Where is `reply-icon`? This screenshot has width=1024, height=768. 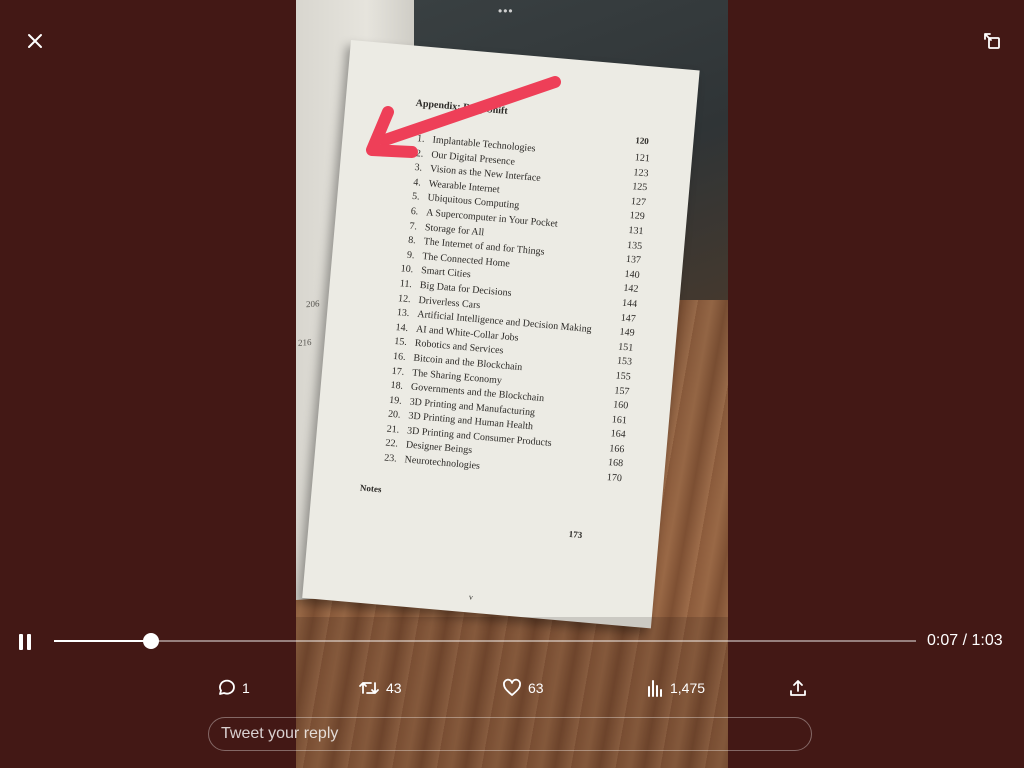 reply-icon is located at coordinates (227, 687).